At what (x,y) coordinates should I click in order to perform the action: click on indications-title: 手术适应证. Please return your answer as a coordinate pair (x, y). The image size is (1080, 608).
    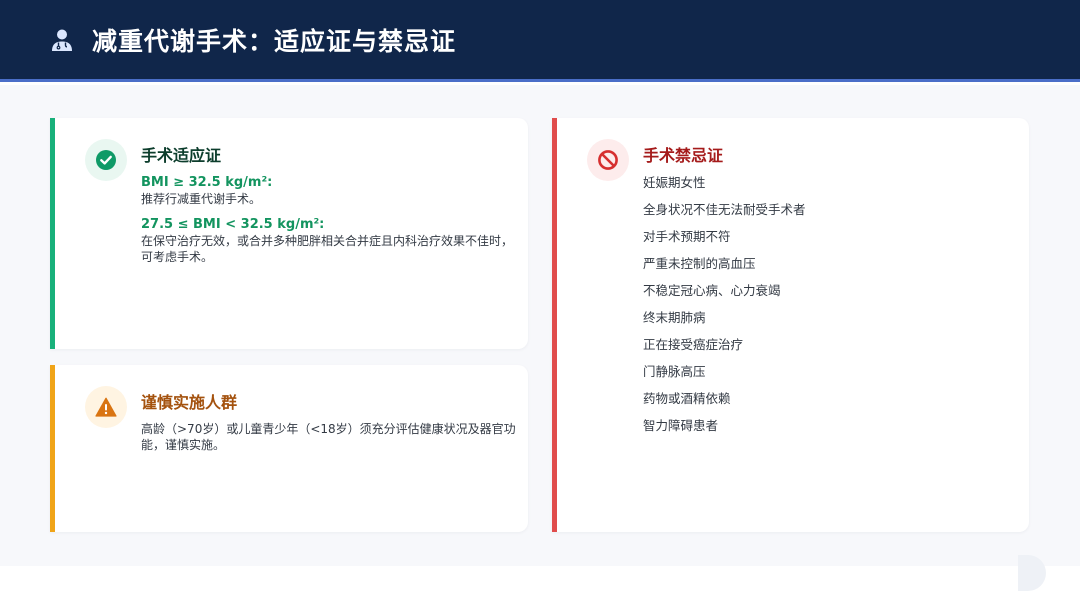
    Looking at the image, I should click on (181, 155).